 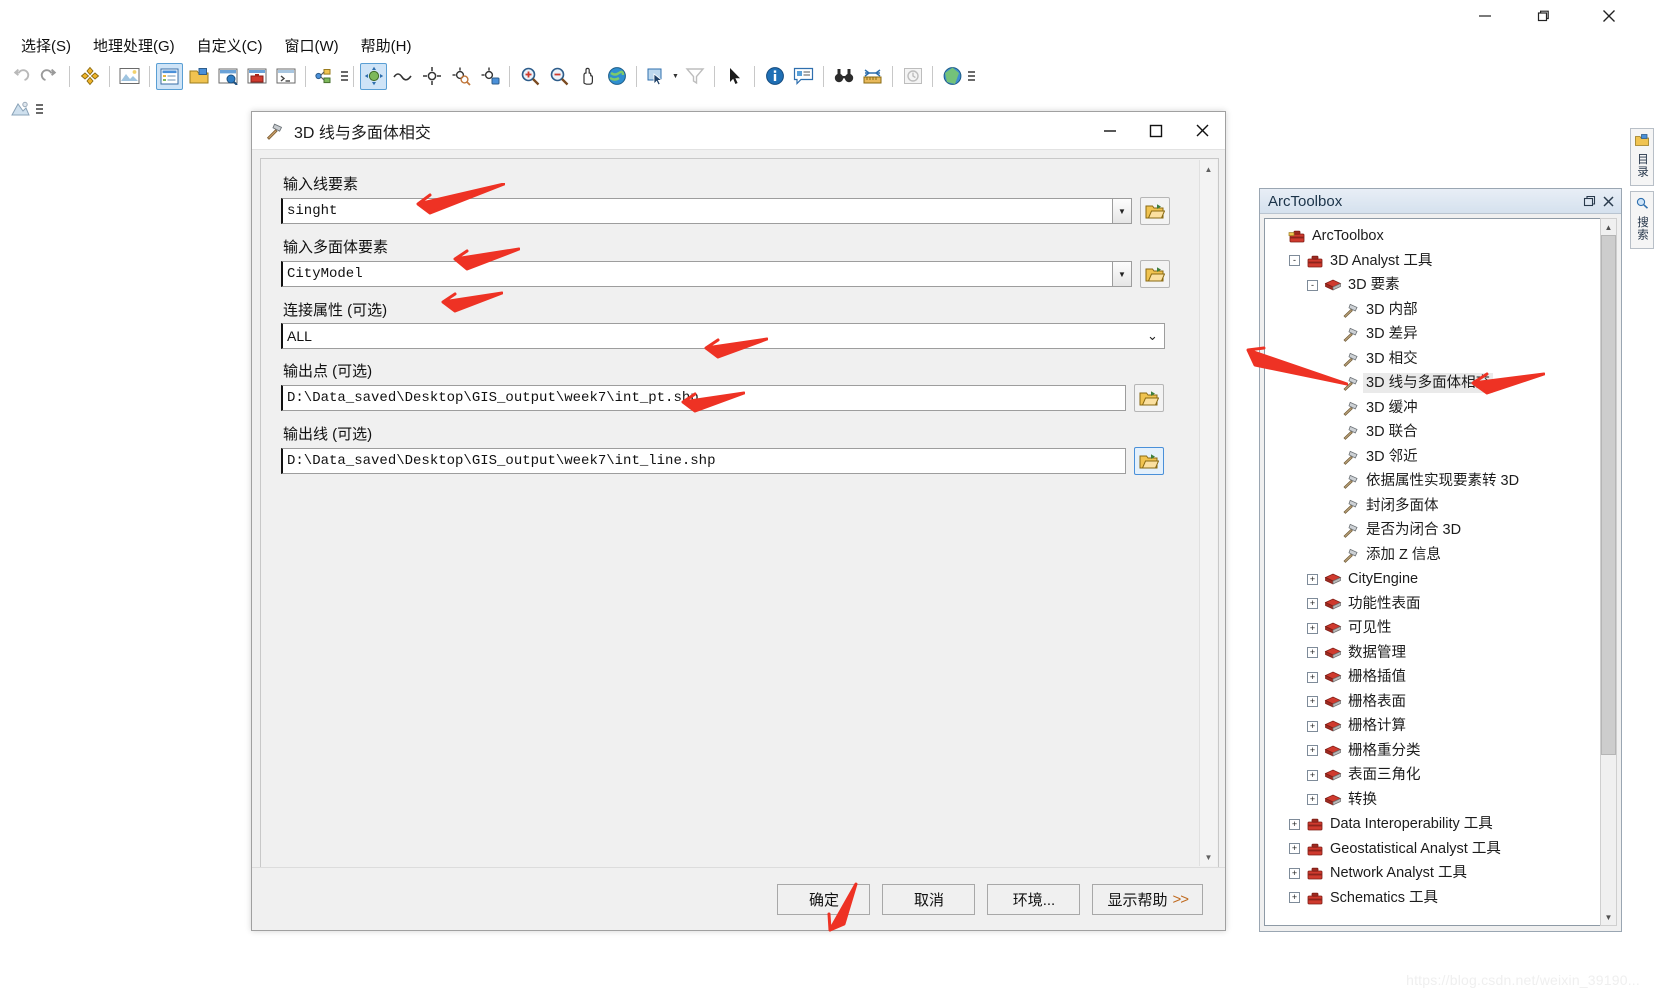 I want to click on find-icon, so click(x=843, y=76).